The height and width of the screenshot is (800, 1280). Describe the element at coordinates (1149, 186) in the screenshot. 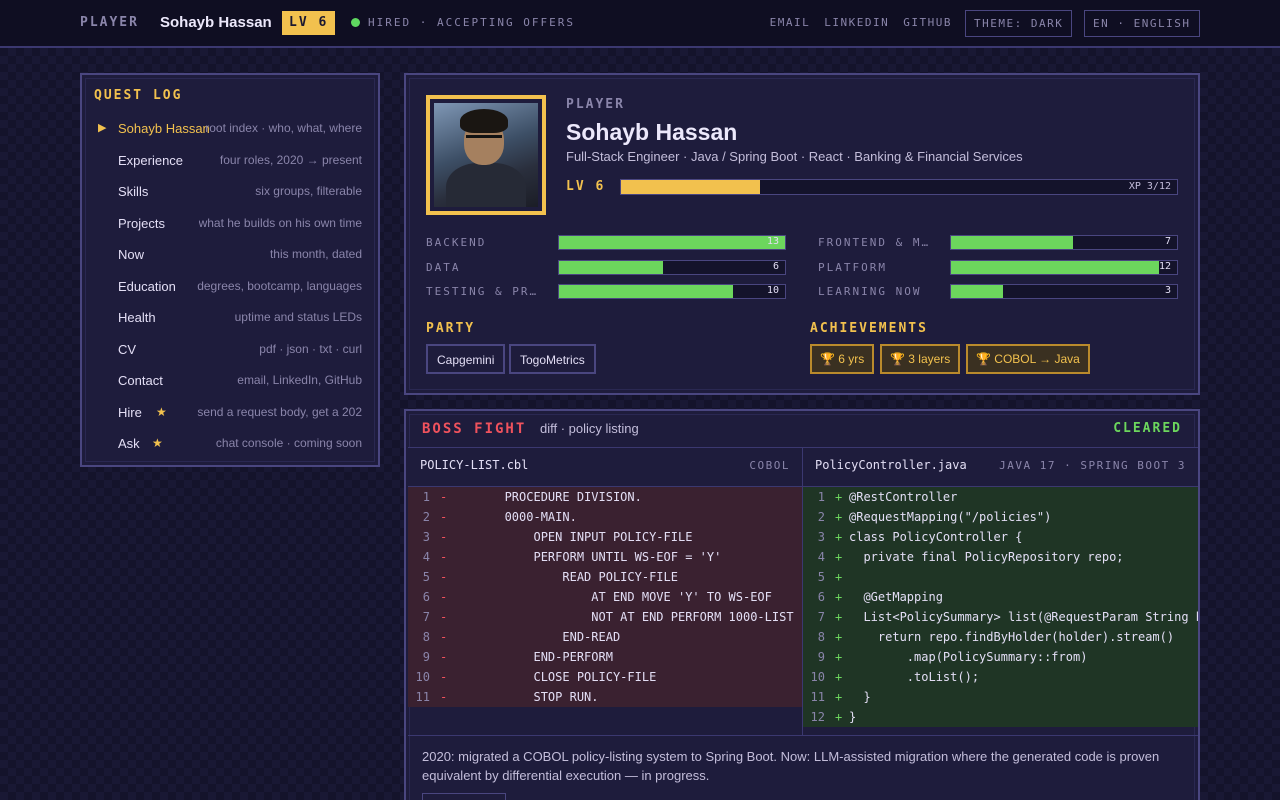

I see `xp-label: XP 3/12` at that location.